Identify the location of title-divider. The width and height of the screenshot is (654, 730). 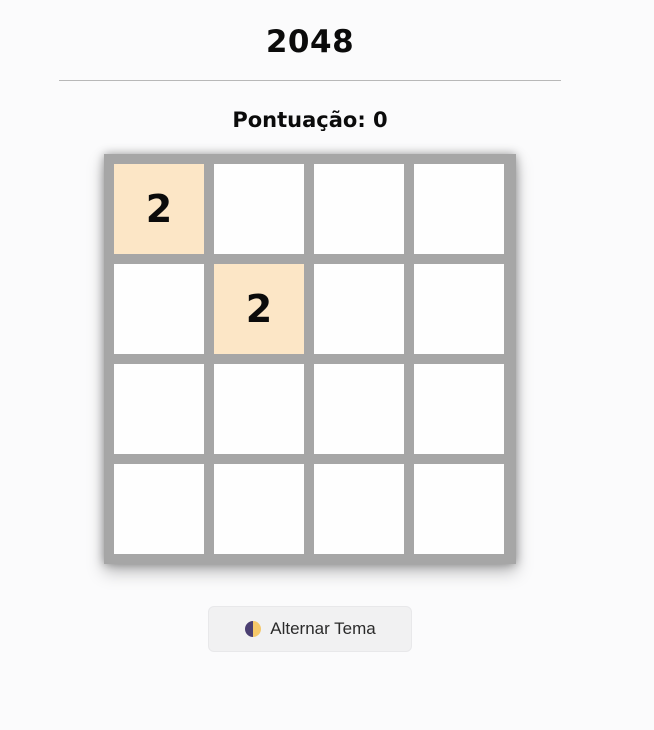
(310, 80).